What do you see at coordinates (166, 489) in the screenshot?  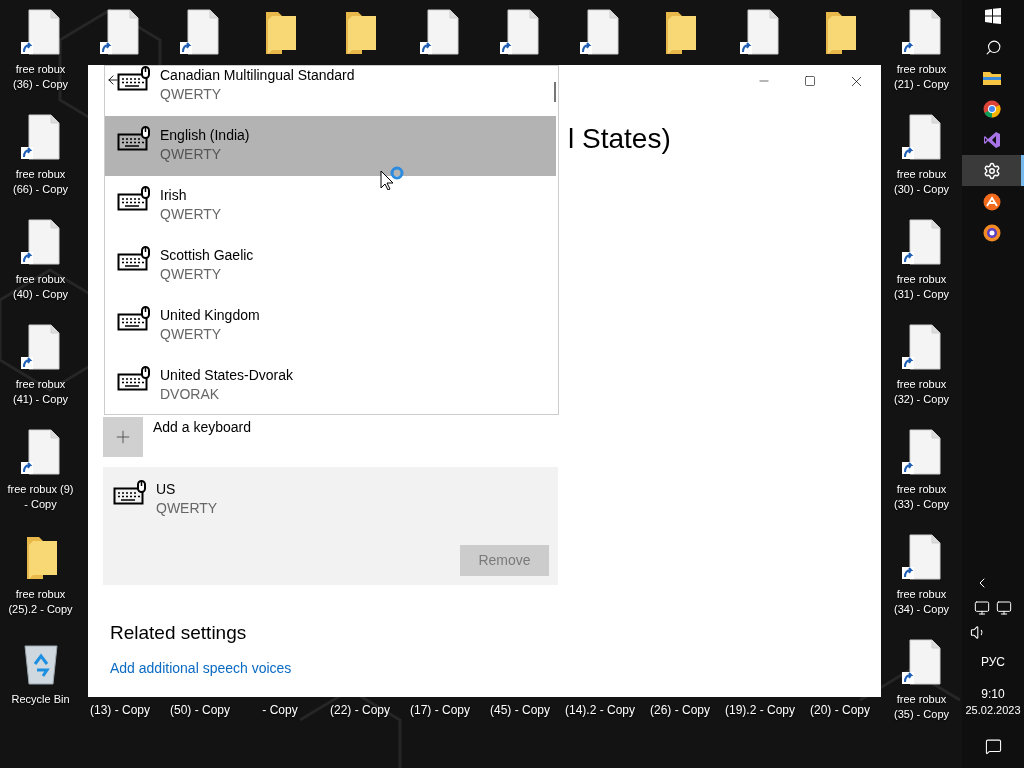 I see `keyboard-name: US` at bounding box center [166, 489].